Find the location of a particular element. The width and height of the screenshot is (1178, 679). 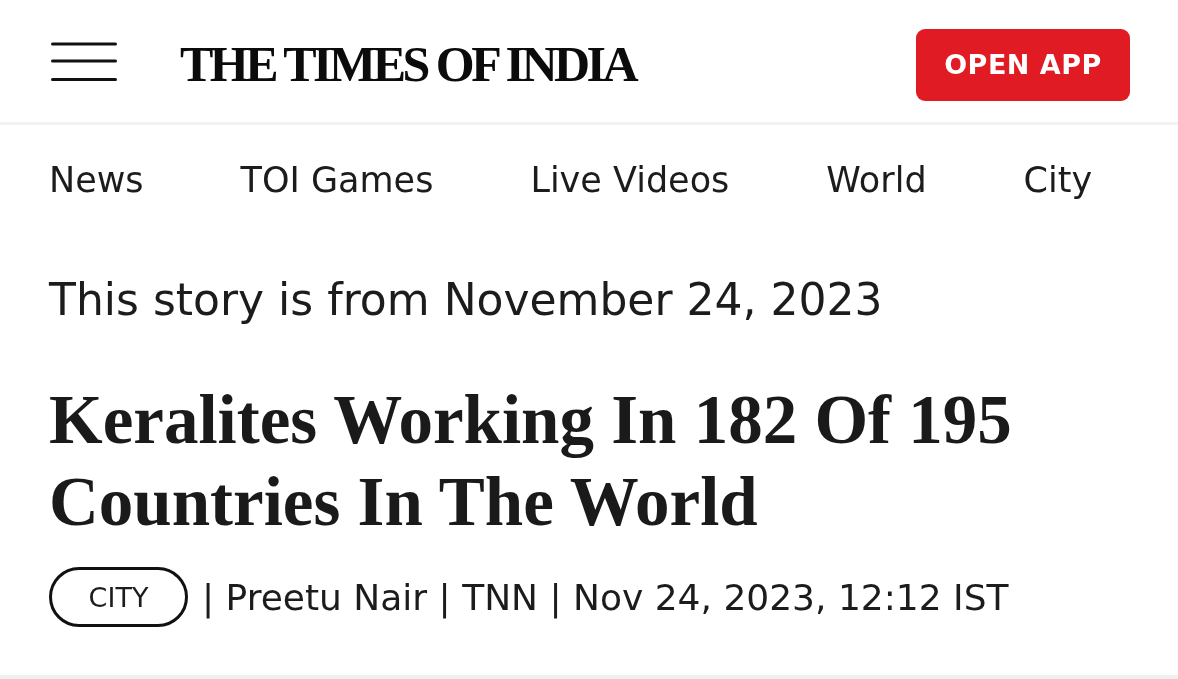

open-app-button: OPEN APP is located at coordinates (1023, 64).